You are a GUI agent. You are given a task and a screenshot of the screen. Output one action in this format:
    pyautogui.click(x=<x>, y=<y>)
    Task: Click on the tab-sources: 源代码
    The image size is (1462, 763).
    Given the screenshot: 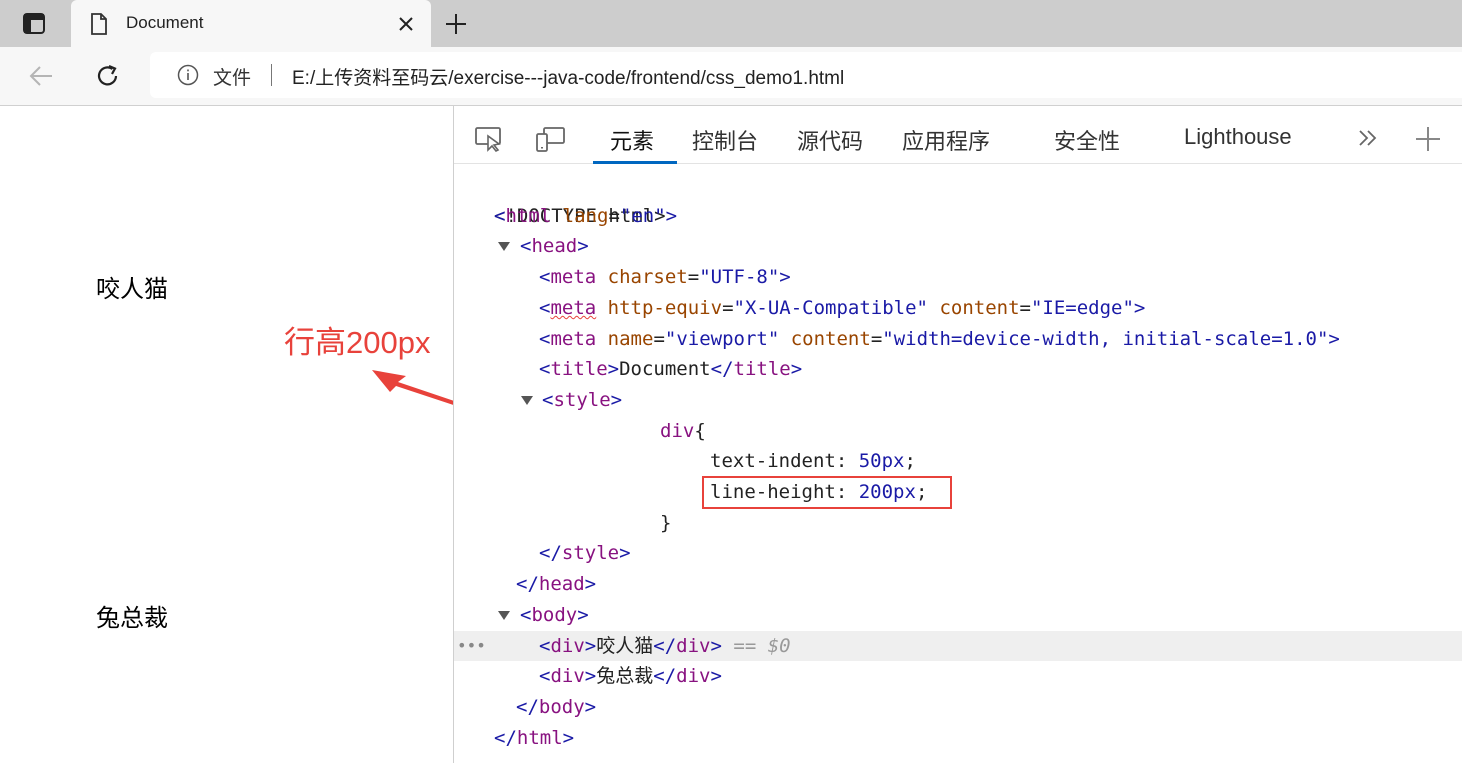 What is the action you would take?
    pyautogui.click(x=830, y=140)
    